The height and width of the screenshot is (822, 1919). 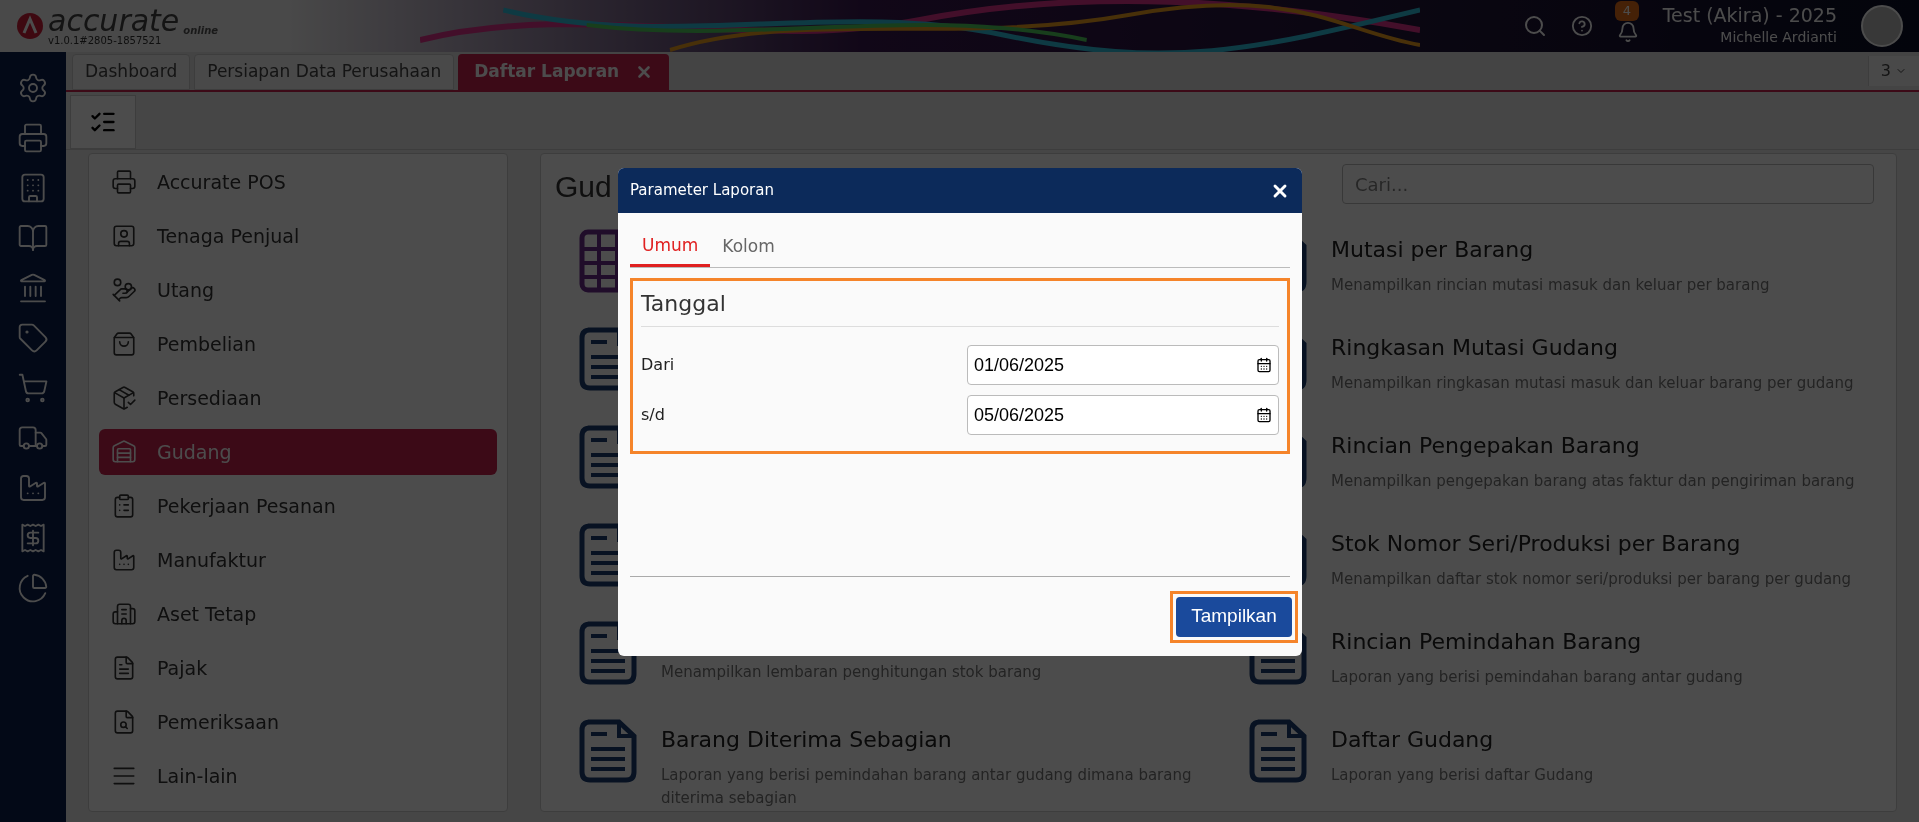 What do you see at coordinates (658, 365) in the screenshot?
I see `field-label: Dari` at bounding box center [658, 365].